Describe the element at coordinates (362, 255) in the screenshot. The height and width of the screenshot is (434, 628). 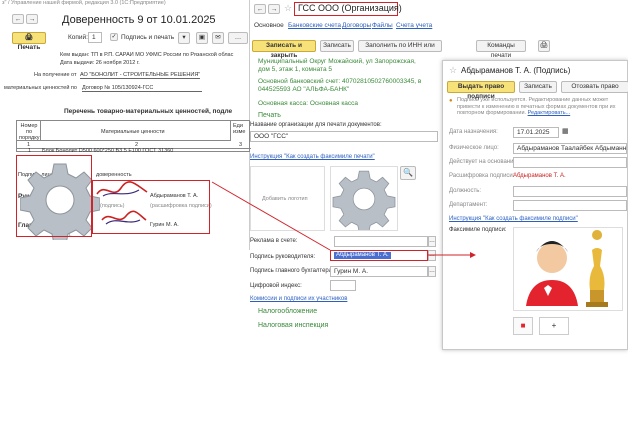
I see `head-sign-value: Абдыраманов Т. А.` at that location.